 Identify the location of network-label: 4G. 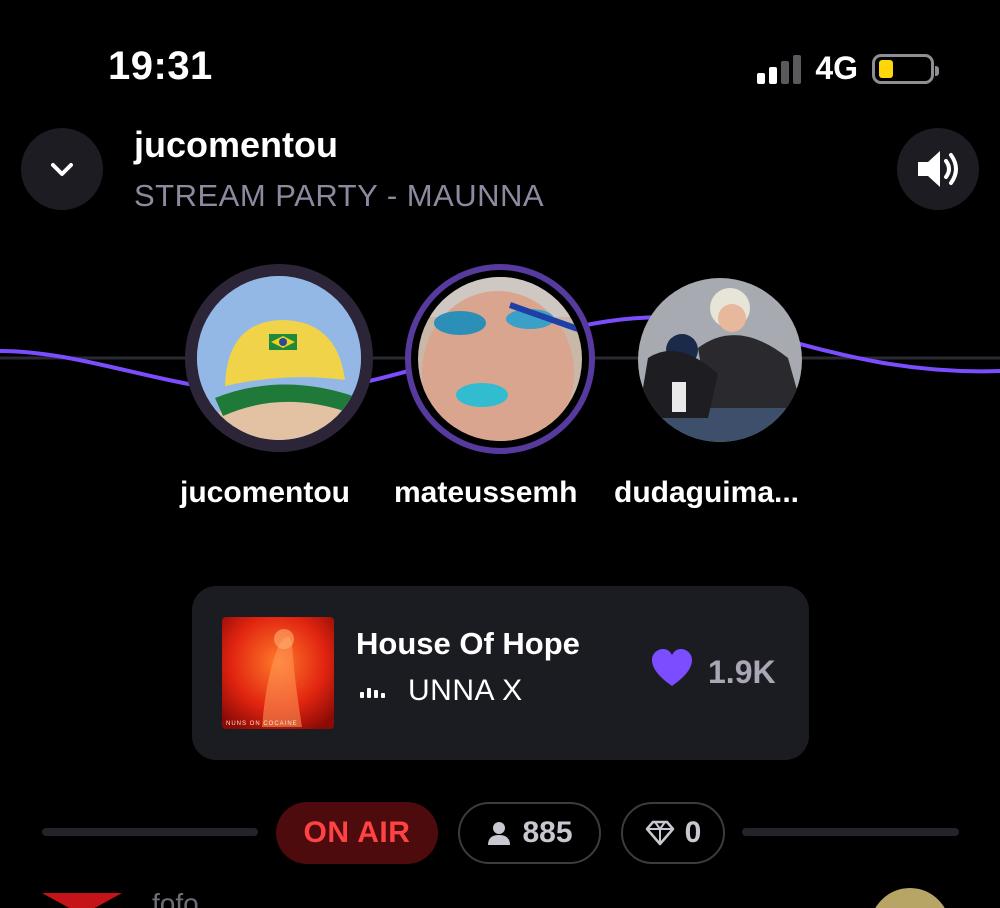
(836, 68).